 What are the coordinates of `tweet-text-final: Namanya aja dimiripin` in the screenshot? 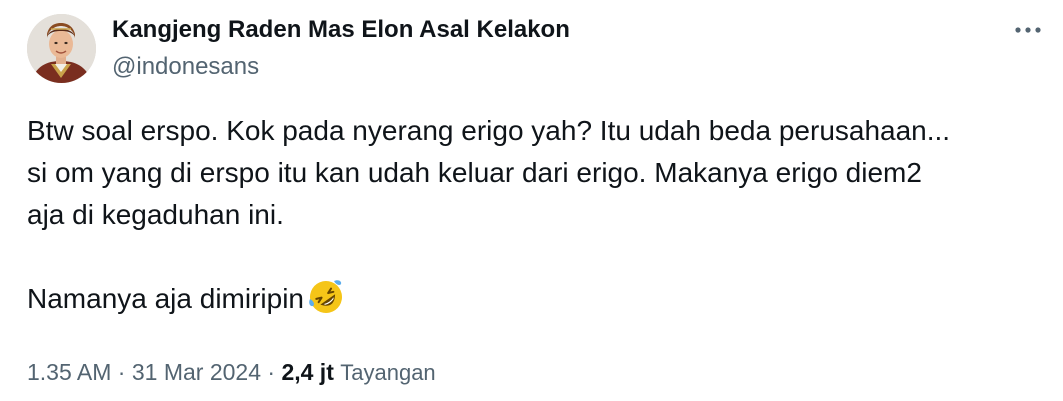 It's located at (166, 298).